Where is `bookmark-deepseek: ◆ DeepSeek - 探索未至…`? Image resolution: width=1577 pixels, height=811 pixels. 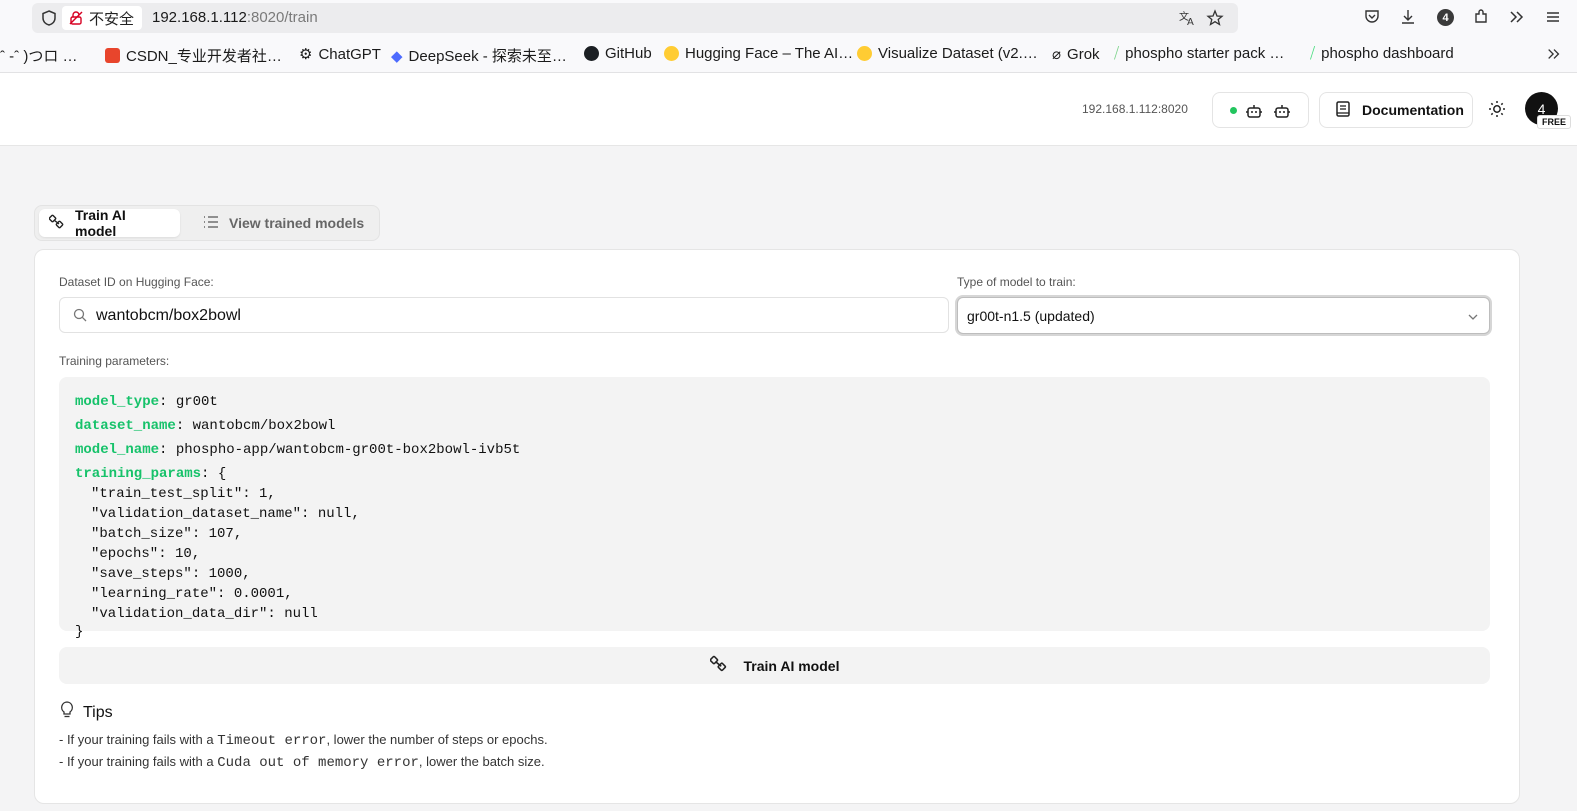 bookmark-deepseek: ◆ DeepSeek - 探索未至… is located at coordinates (479, 55).